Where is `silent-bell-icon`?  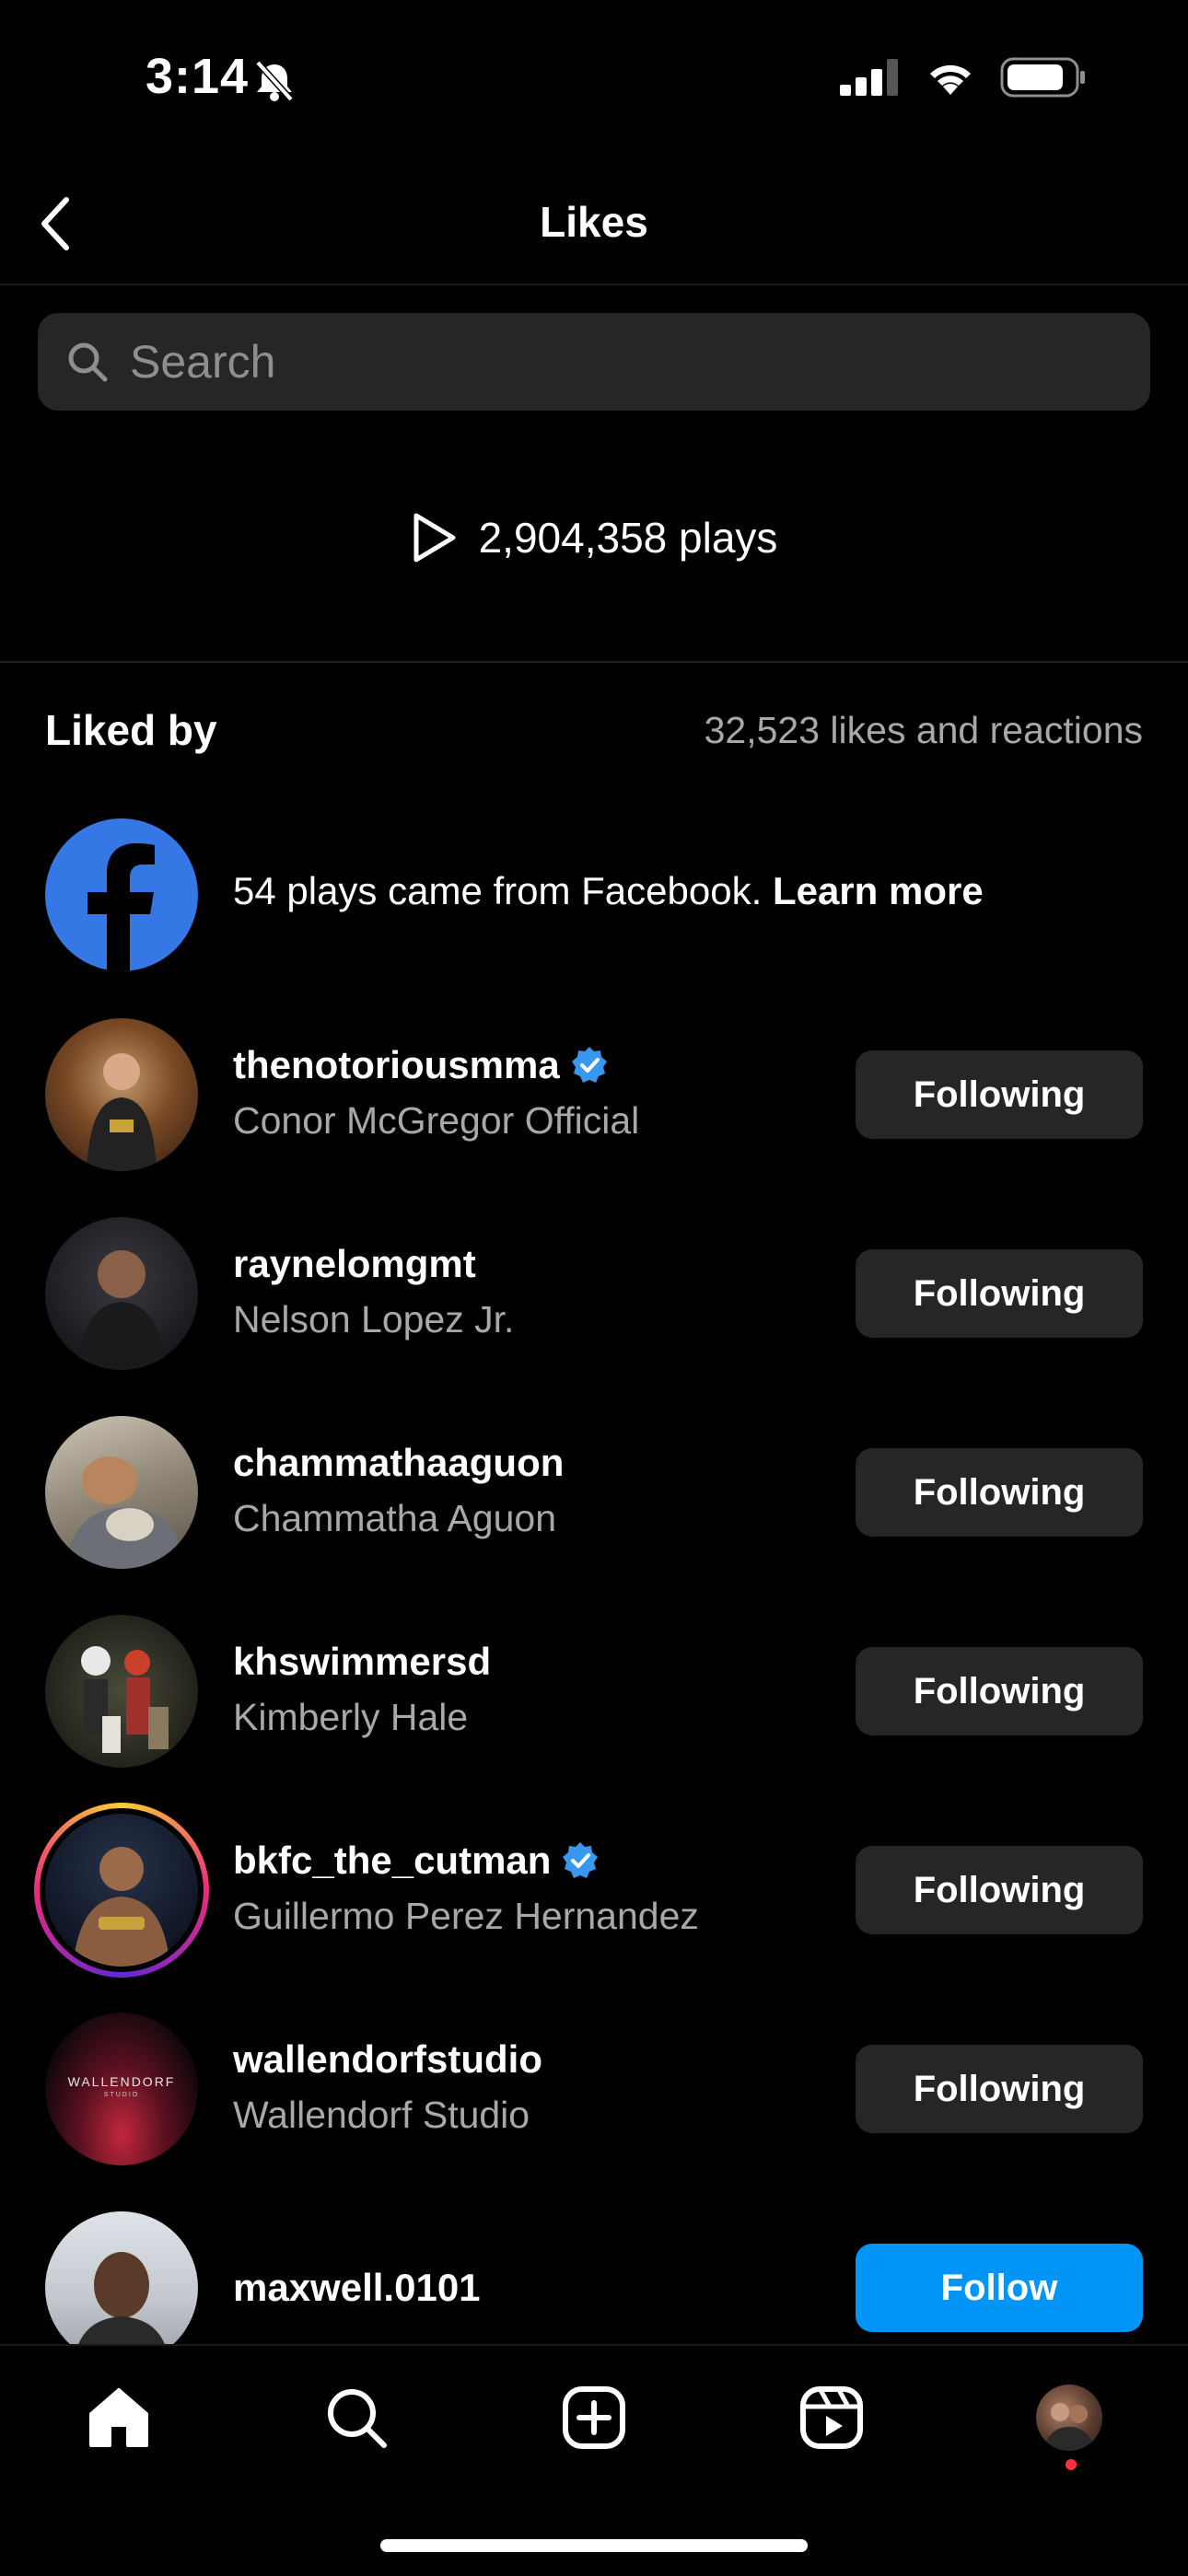 silent-bell-icon is located at coordinates (274, 81).